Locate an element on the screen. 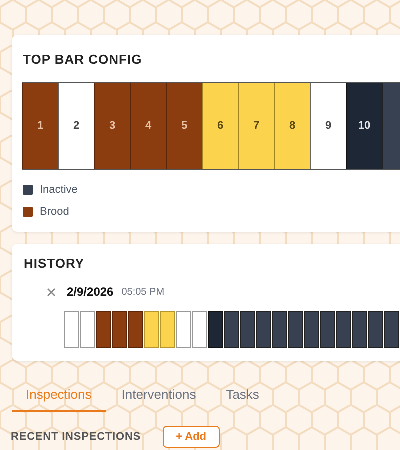  entry-time: 05:05 PM is located at coordinates (143, 292).